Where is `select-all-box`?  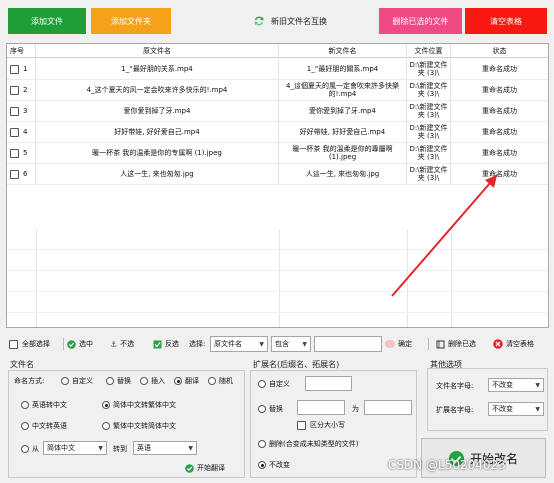 select-all-box is located at coordinates (13, 344).